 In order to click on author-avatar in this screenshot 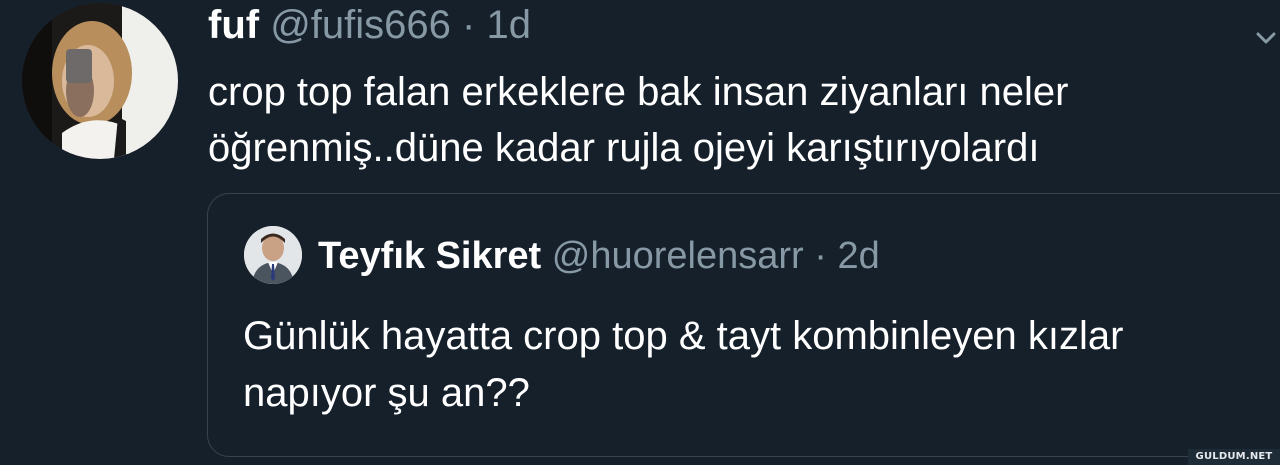, I will do `click(100, 81)`.